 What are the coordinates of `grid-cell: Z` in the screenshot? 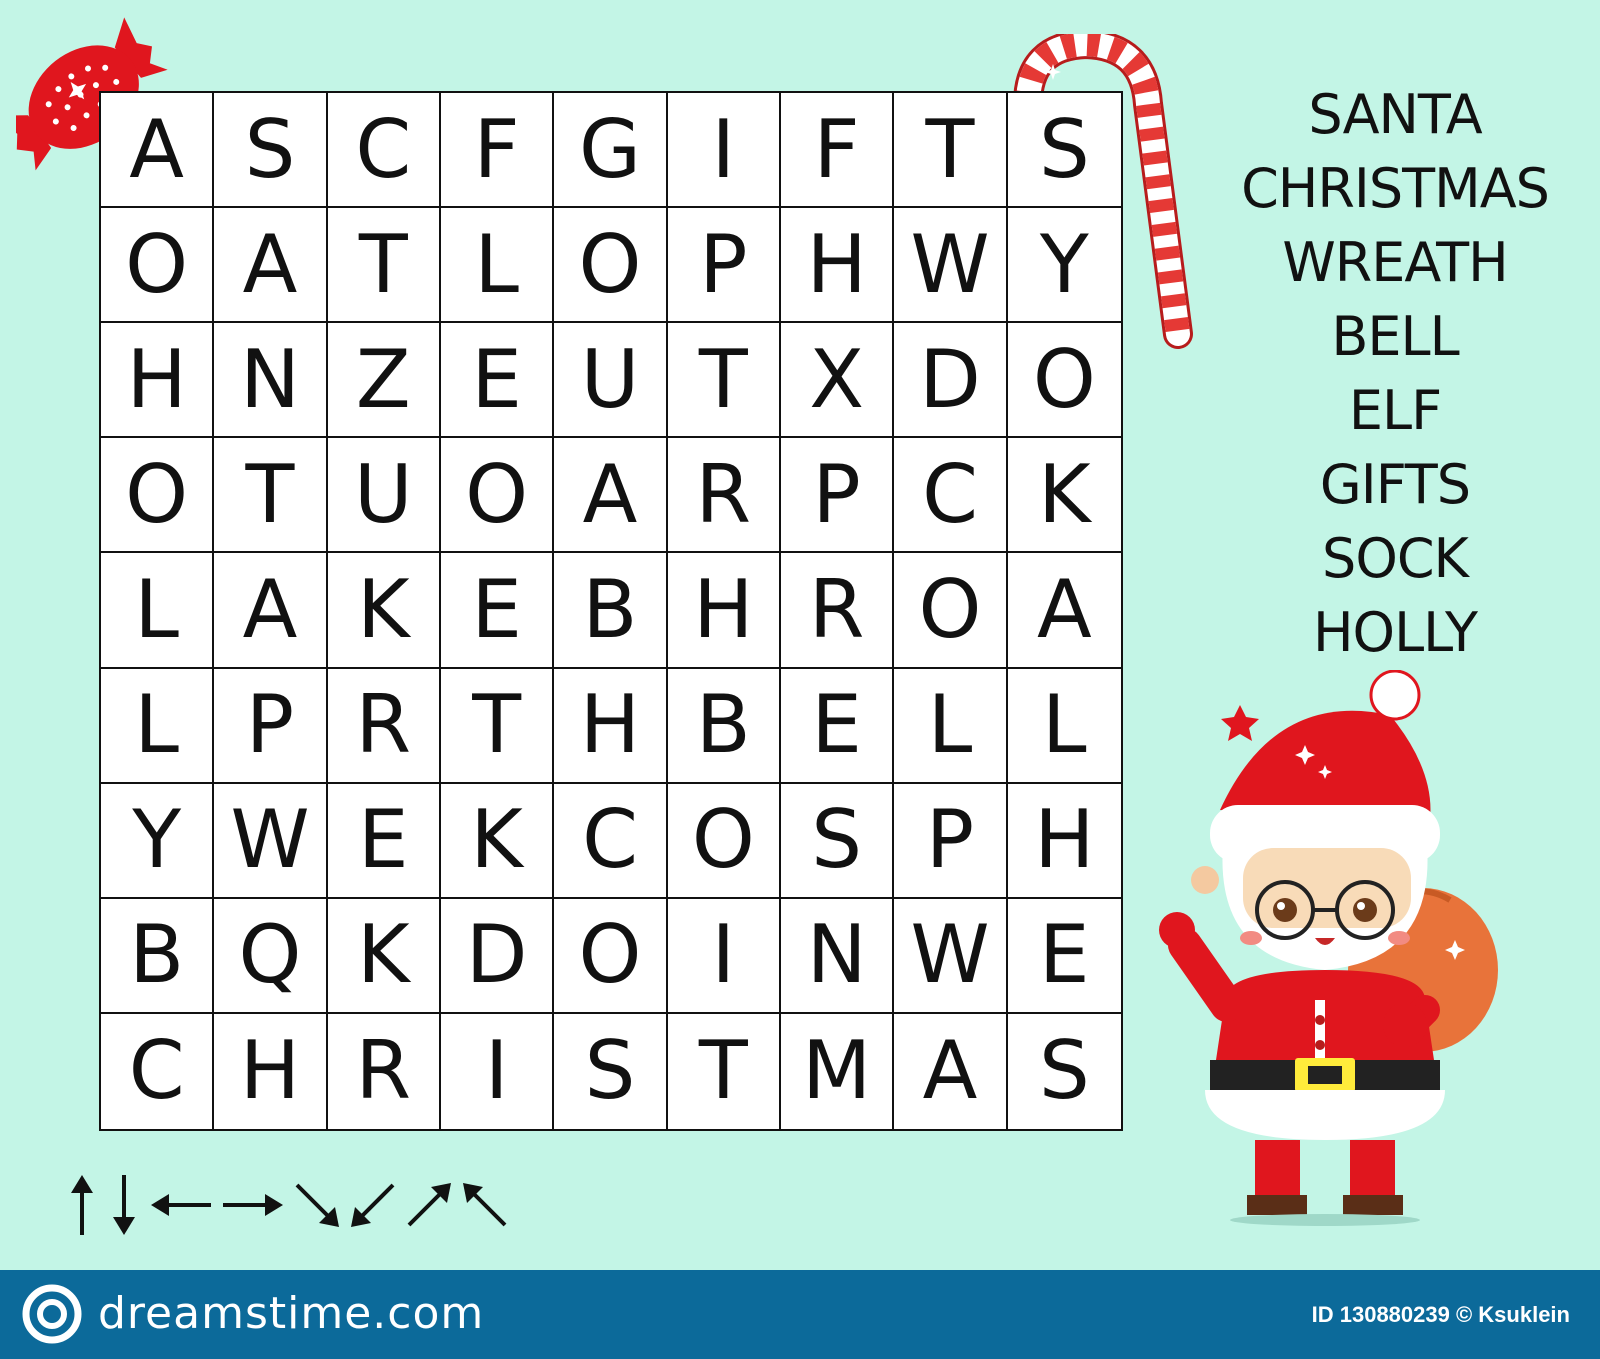 It's located at (384, 381).